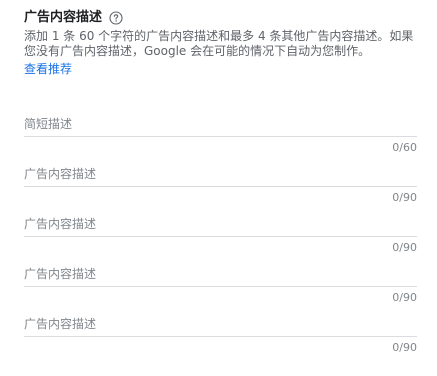 The height and width of the screenshot is (376, 437). What do you see at coordinates (220, 124) in the screenshot?
I see `short-description-input` at bounding box center [220, 124].